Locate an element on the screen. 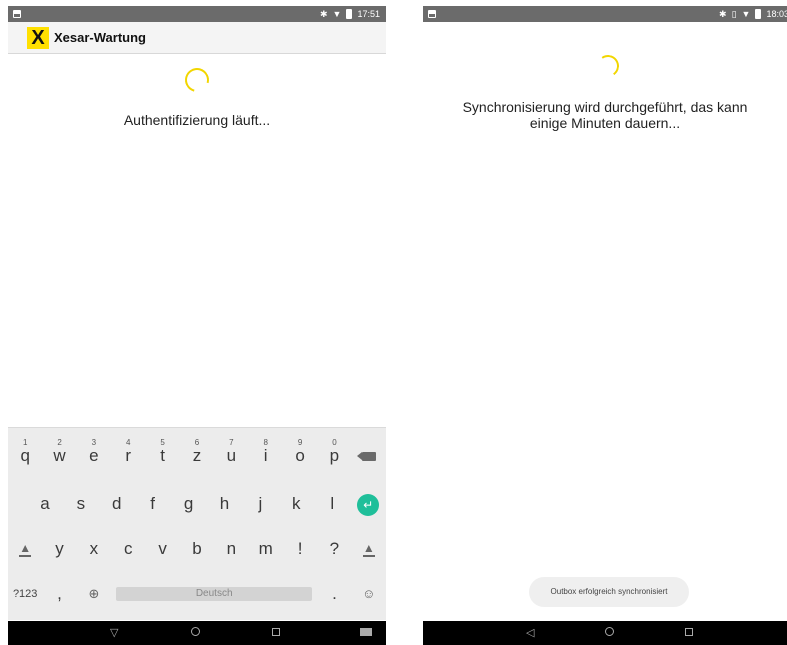 Image resolution: width=787 pixels, height=645 pixels. key-b: b is located at coordinates (197, 549).